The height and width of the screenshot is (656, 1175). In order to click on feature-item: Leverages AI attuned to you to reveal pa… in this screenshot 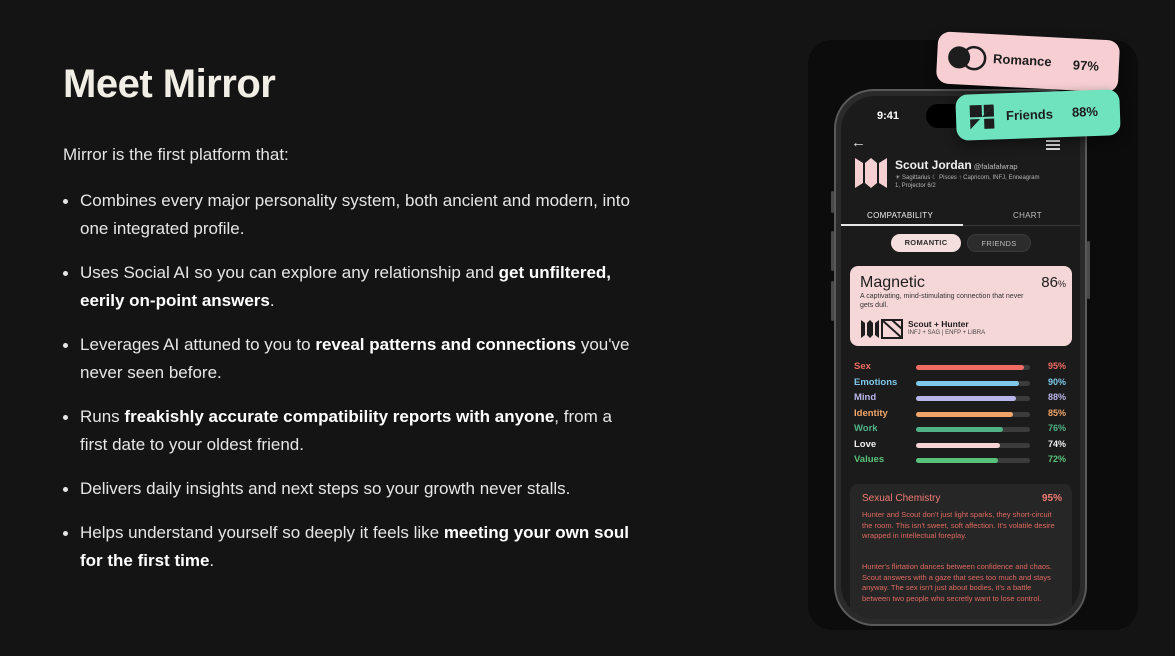, I will do `click(353, 359)`.